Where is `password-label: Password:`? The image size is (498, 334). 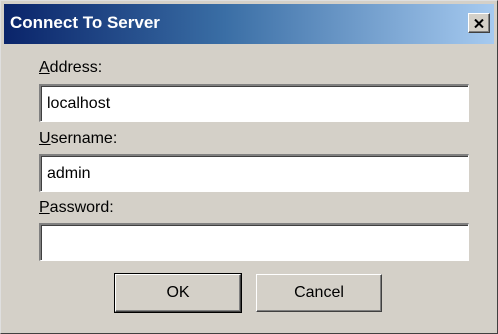 password-label: Password: is located at coordinates (76, 208).